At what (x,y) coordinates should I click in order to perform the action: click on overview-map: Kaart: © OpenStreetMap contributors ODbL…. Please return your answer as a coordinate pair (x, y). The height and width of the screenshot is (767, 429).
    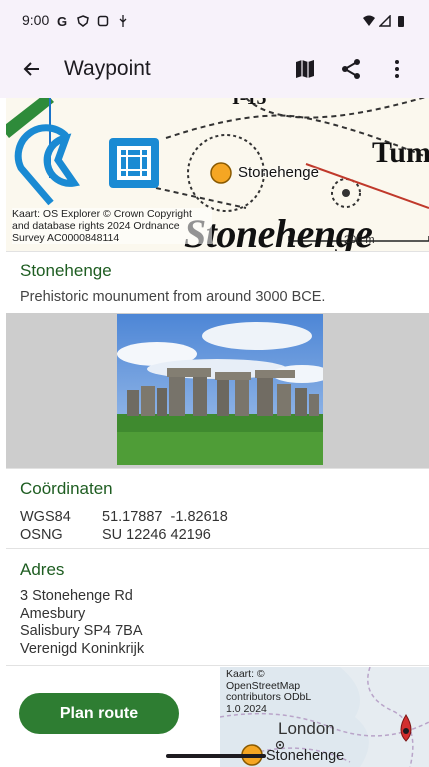
    Looking at the image, I should click on (324, 717).